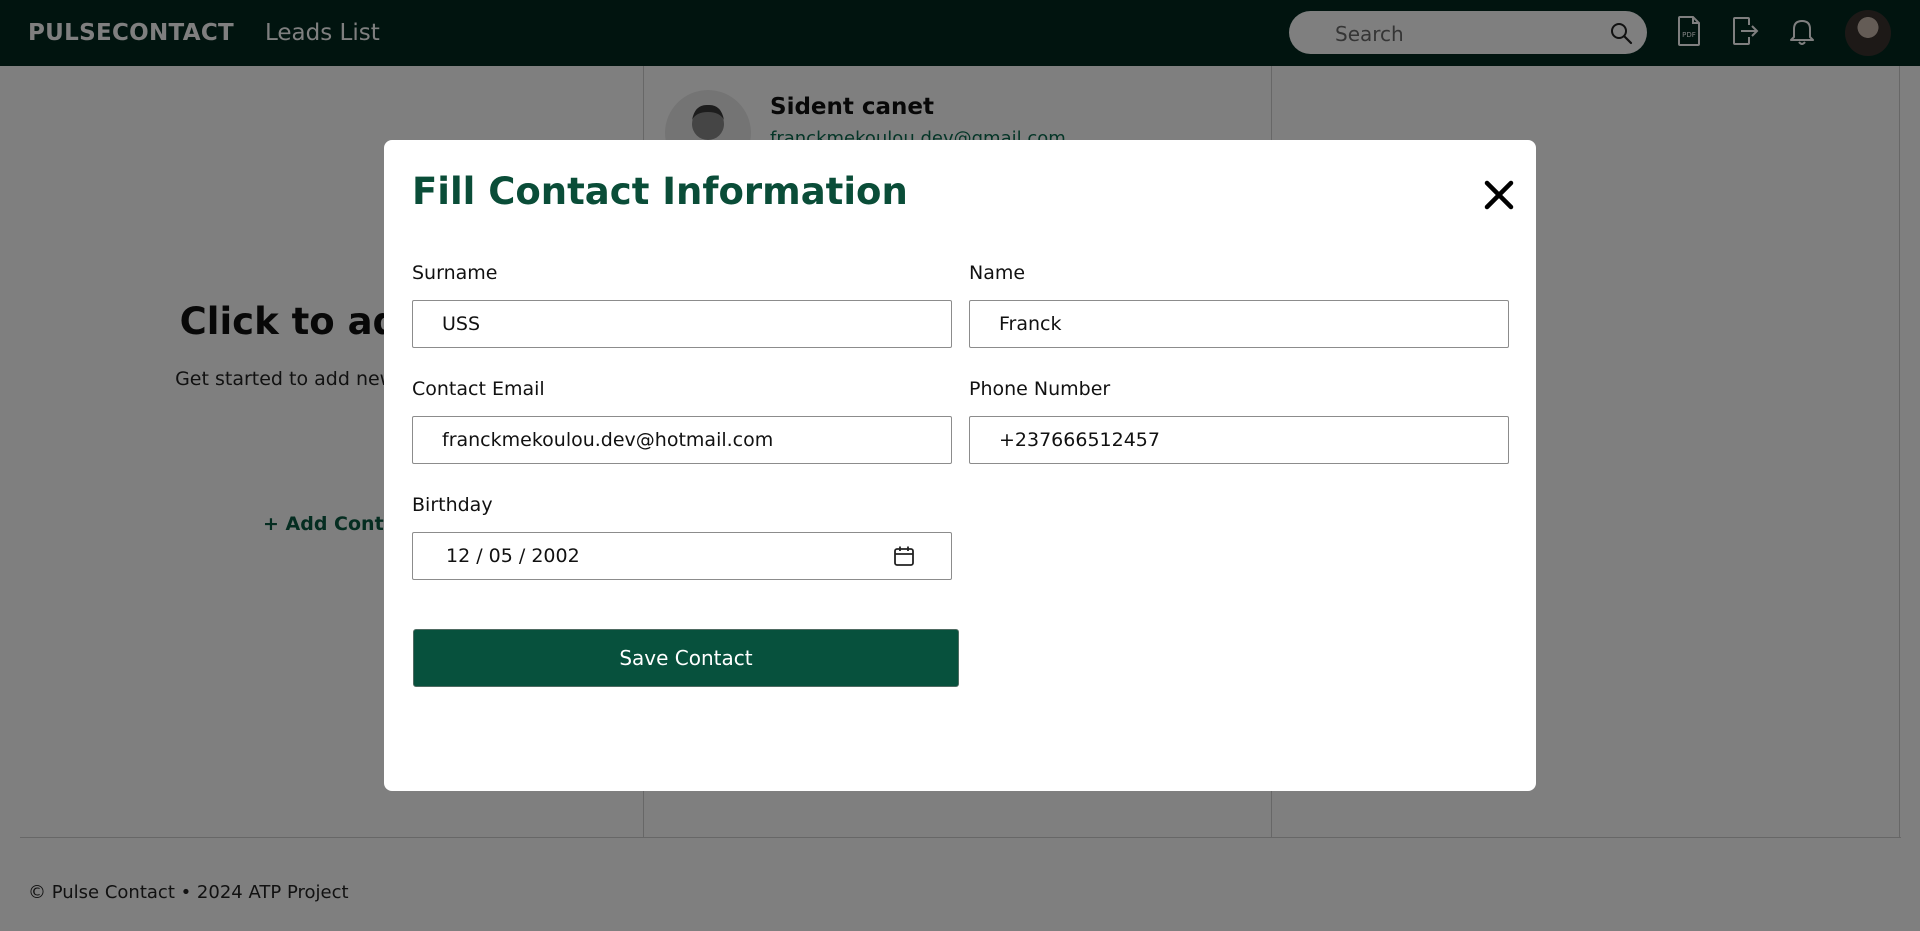 Image resolution: width=1920 pixels, height=931 pixels. I want to click on birthday-label: Birthday, so click(452, 505).